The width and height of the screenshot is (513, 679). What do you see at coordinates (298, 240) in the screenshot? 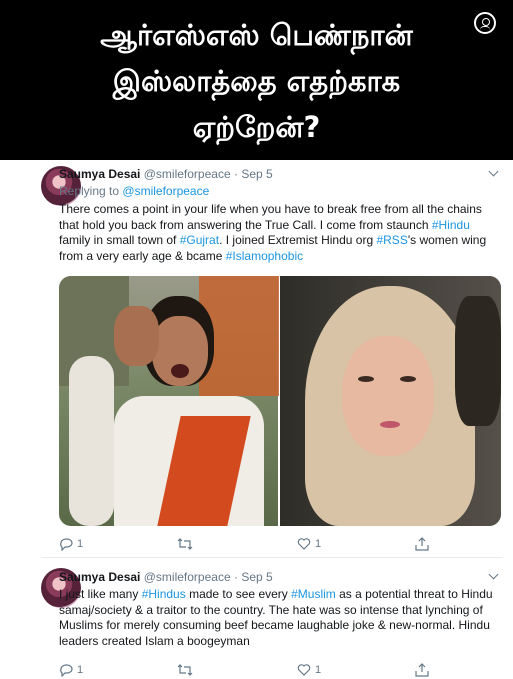
I see `text-segment: . I joined Extremist Hindu org` at bounding box center [298, 240].